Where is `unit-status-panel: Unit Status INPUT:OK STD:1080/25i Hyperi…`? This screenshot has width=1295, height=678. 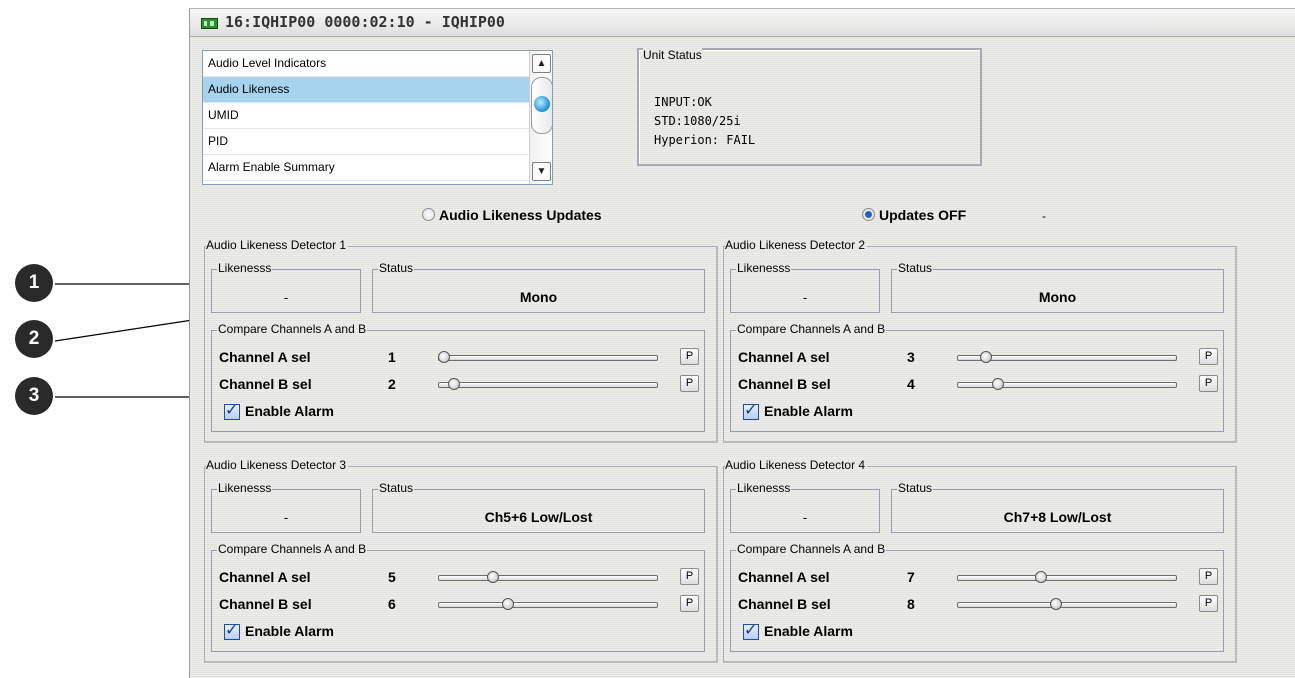
unit-status-panel: Unit Status INPUT:OK STD:1080/25i Hyperi… is located at coordinates (809, 107).